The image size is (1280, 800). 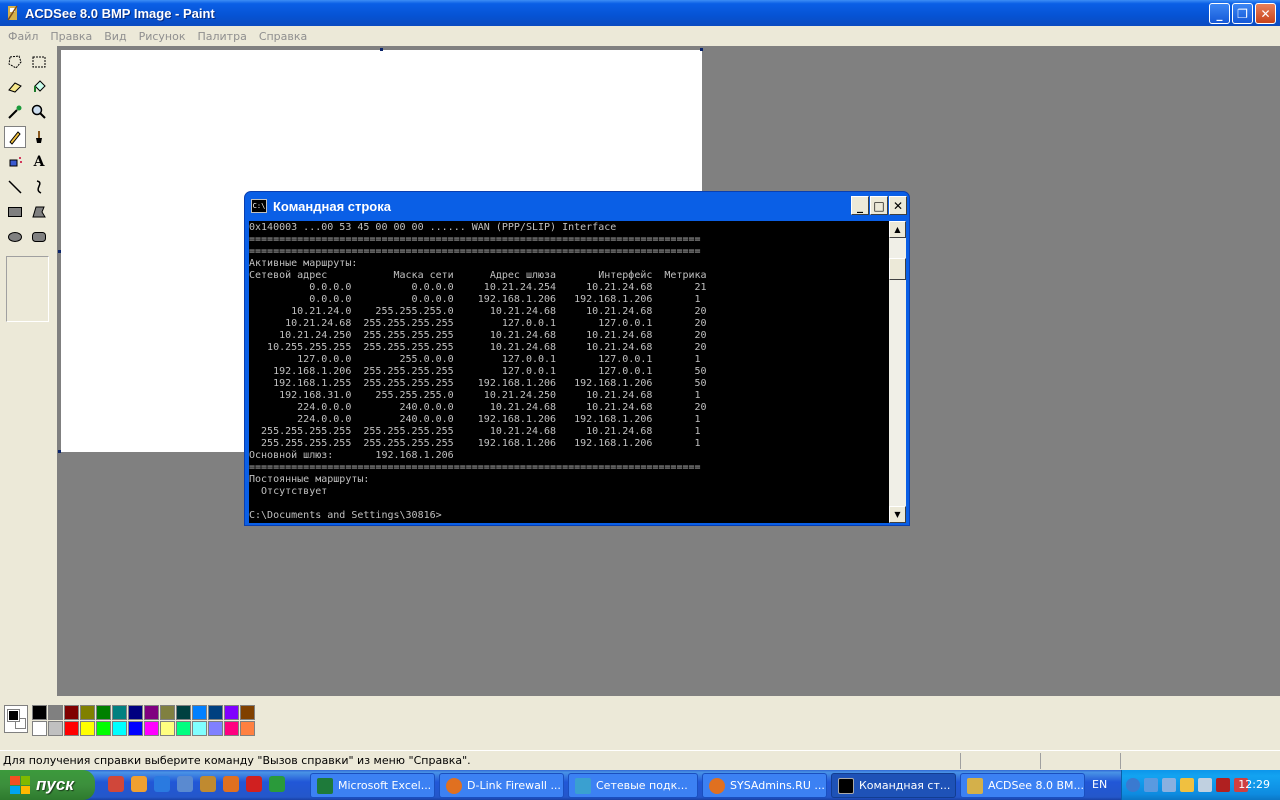 I want to click on quicklaunch-opera-icon, so click(x=254, y=784).